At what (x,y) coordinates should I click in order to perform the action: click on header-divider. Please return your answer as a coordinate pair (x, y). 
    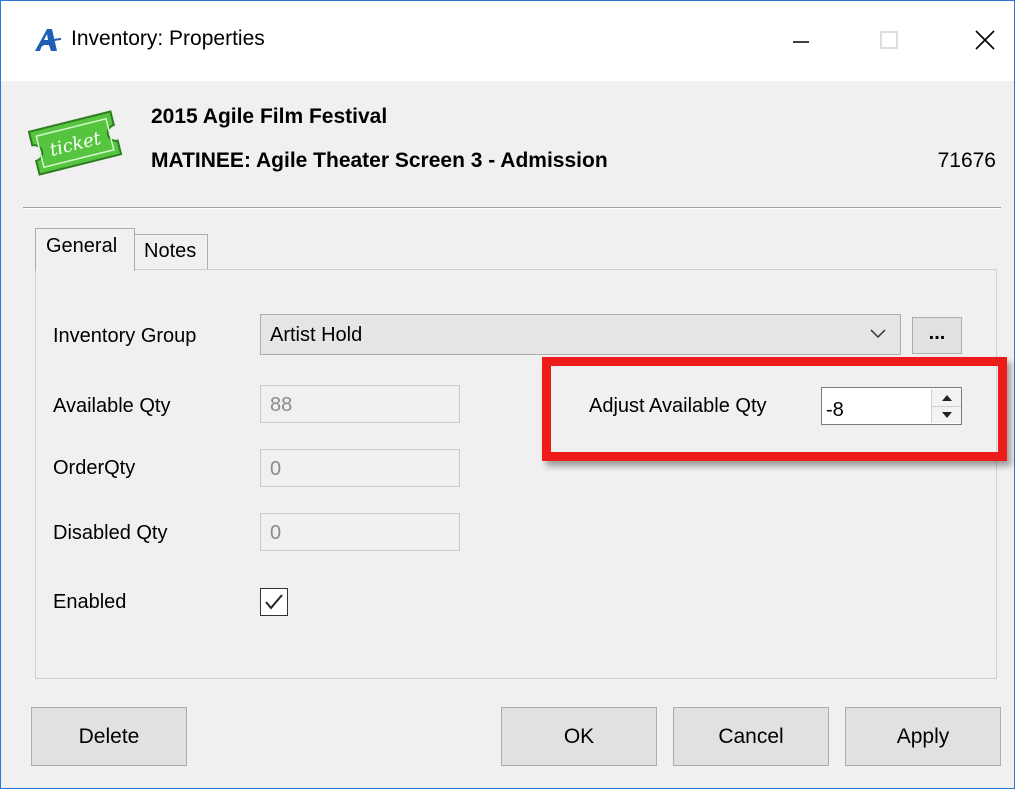
    Looking at the image, I should click on (512, 208).